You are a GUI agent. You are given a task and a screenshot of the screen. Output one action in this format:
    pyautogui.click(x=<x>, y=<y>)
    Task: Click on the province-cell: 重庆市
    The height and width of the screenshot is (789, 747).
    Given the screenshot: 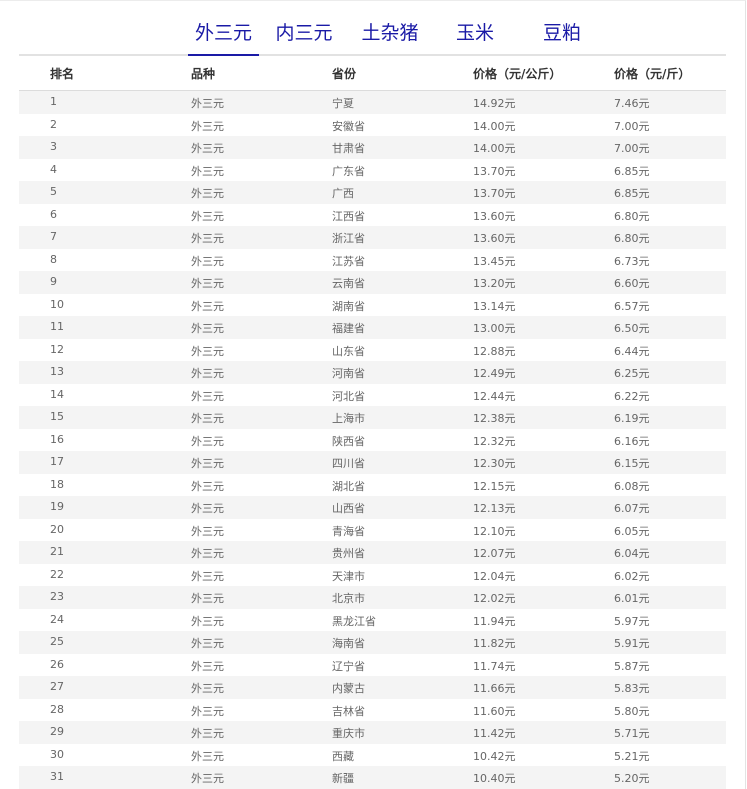 What is the action you would take?
    pyautogui.click(x=348, y=733)
    